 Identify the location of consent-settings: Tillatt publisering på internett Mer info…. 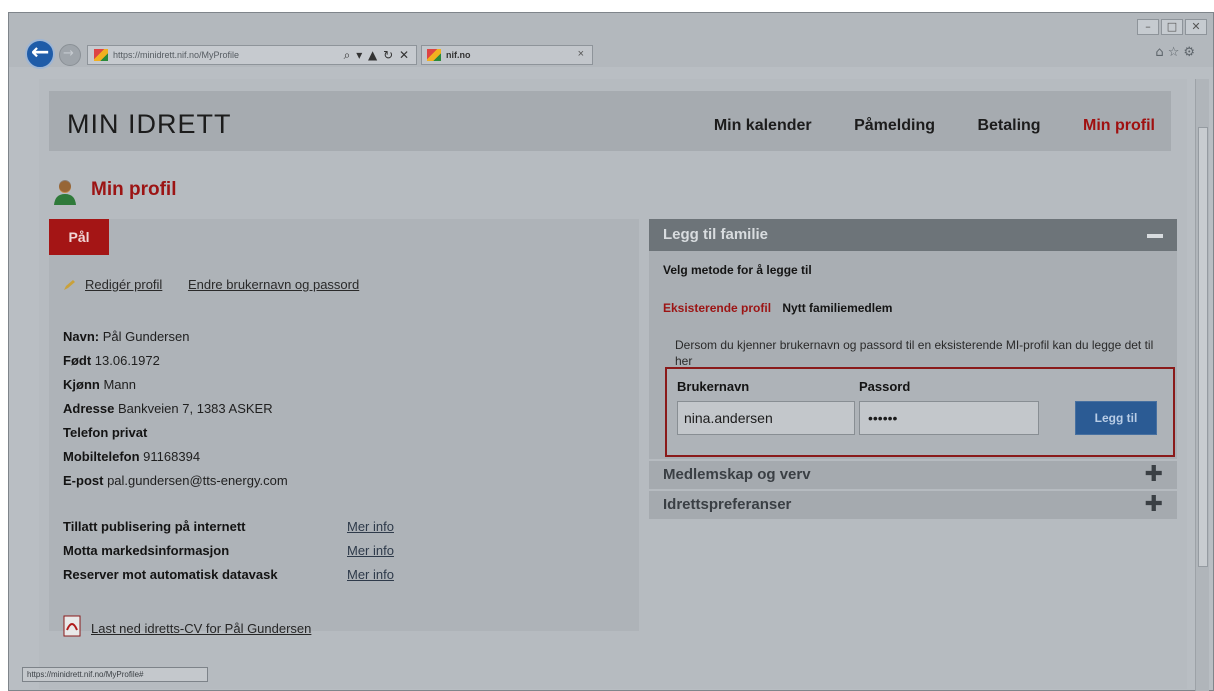
(243, 551).